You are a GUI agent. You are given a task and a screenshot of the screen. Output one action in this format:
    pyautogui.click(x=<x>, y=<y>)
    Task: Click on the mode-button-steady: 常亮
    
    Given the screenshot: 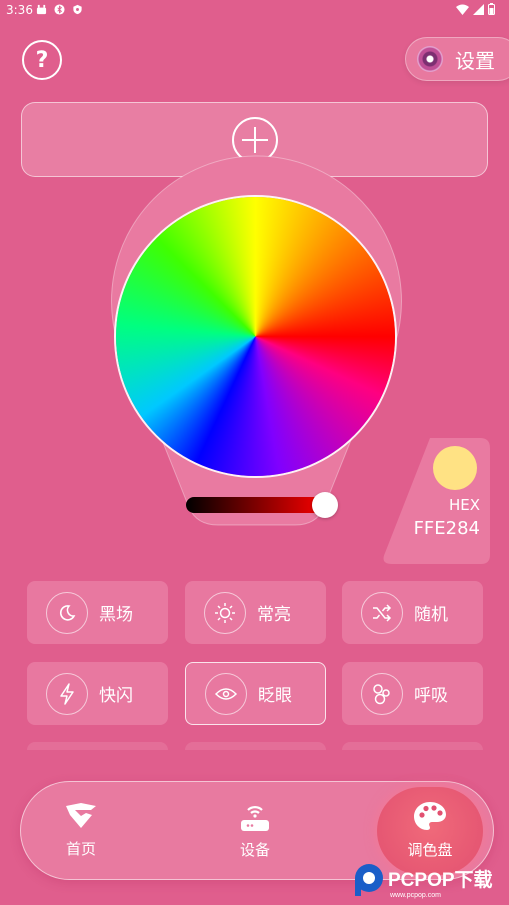 What is the action you would take?
    pyautogui.click(x=255, y=612)
    